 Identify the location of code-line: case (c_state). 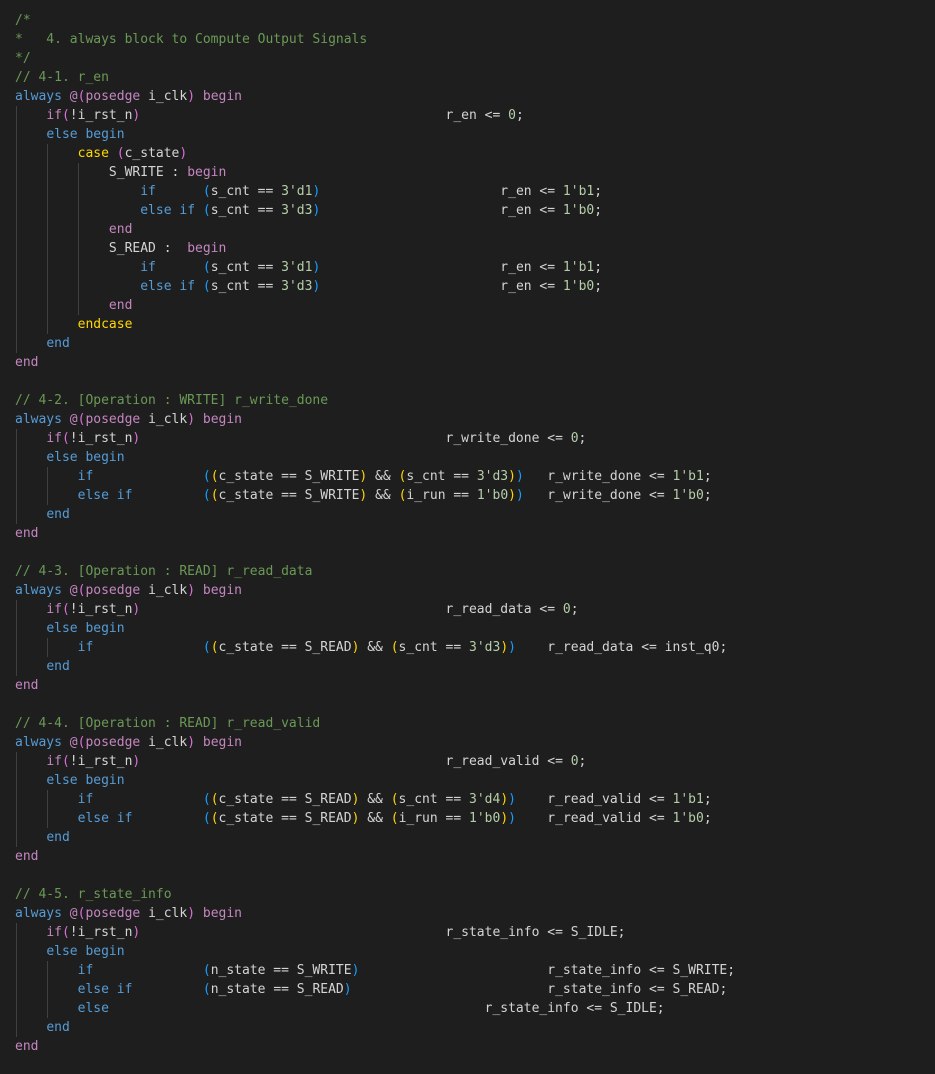
(375, 153).